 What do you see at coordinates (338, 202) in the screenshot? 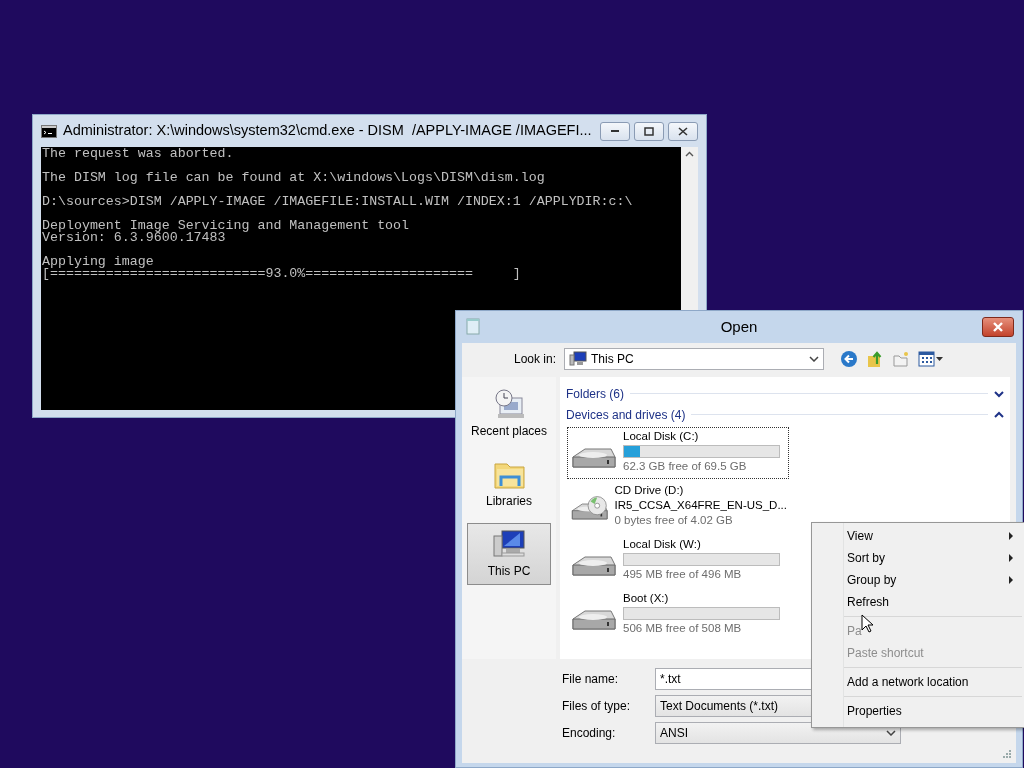
I see `console-line: D:\sources>DISM /APPLY-IMAGE /IMAGEFILE:INSTALL.WIM /INDEX:1 /APPLYDIR:c:\` at bounding box center [338, 202].